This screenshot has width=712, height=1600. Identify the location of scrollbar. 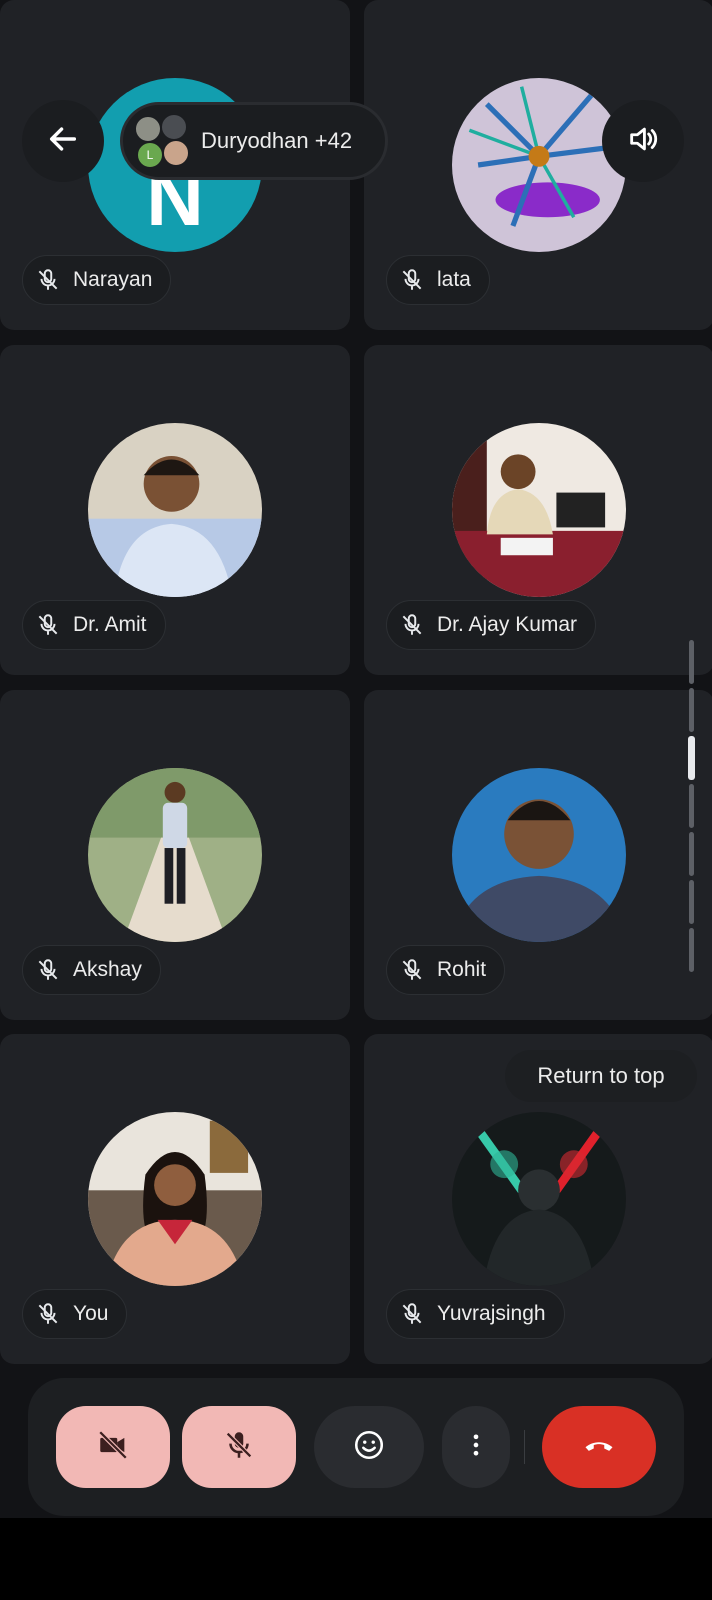
(692, 810).